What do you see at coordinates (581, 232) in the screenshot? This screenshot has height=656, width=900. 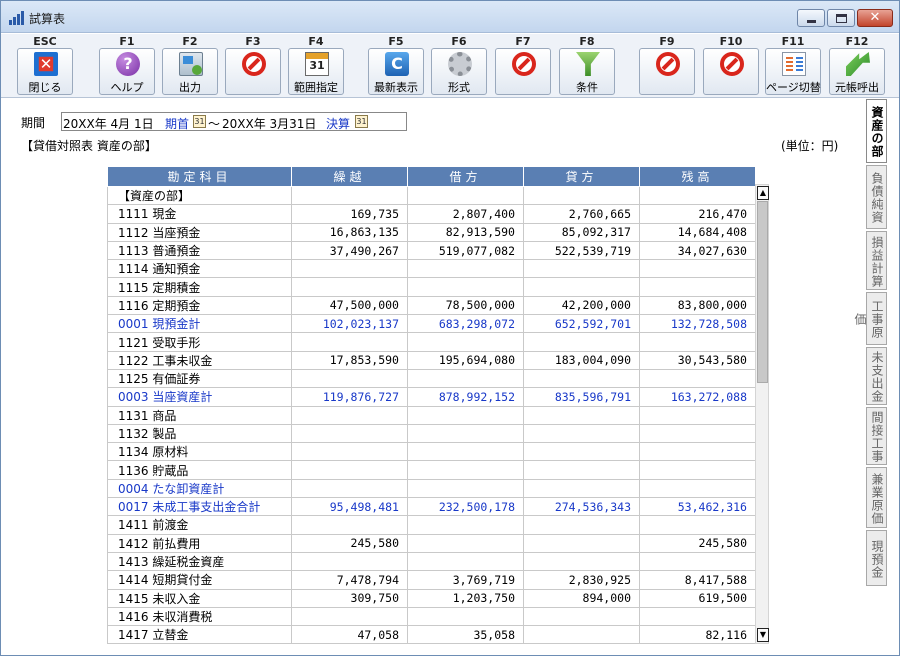 I see `credit-cell: 85,092,317` at bounding box center [581, 232].